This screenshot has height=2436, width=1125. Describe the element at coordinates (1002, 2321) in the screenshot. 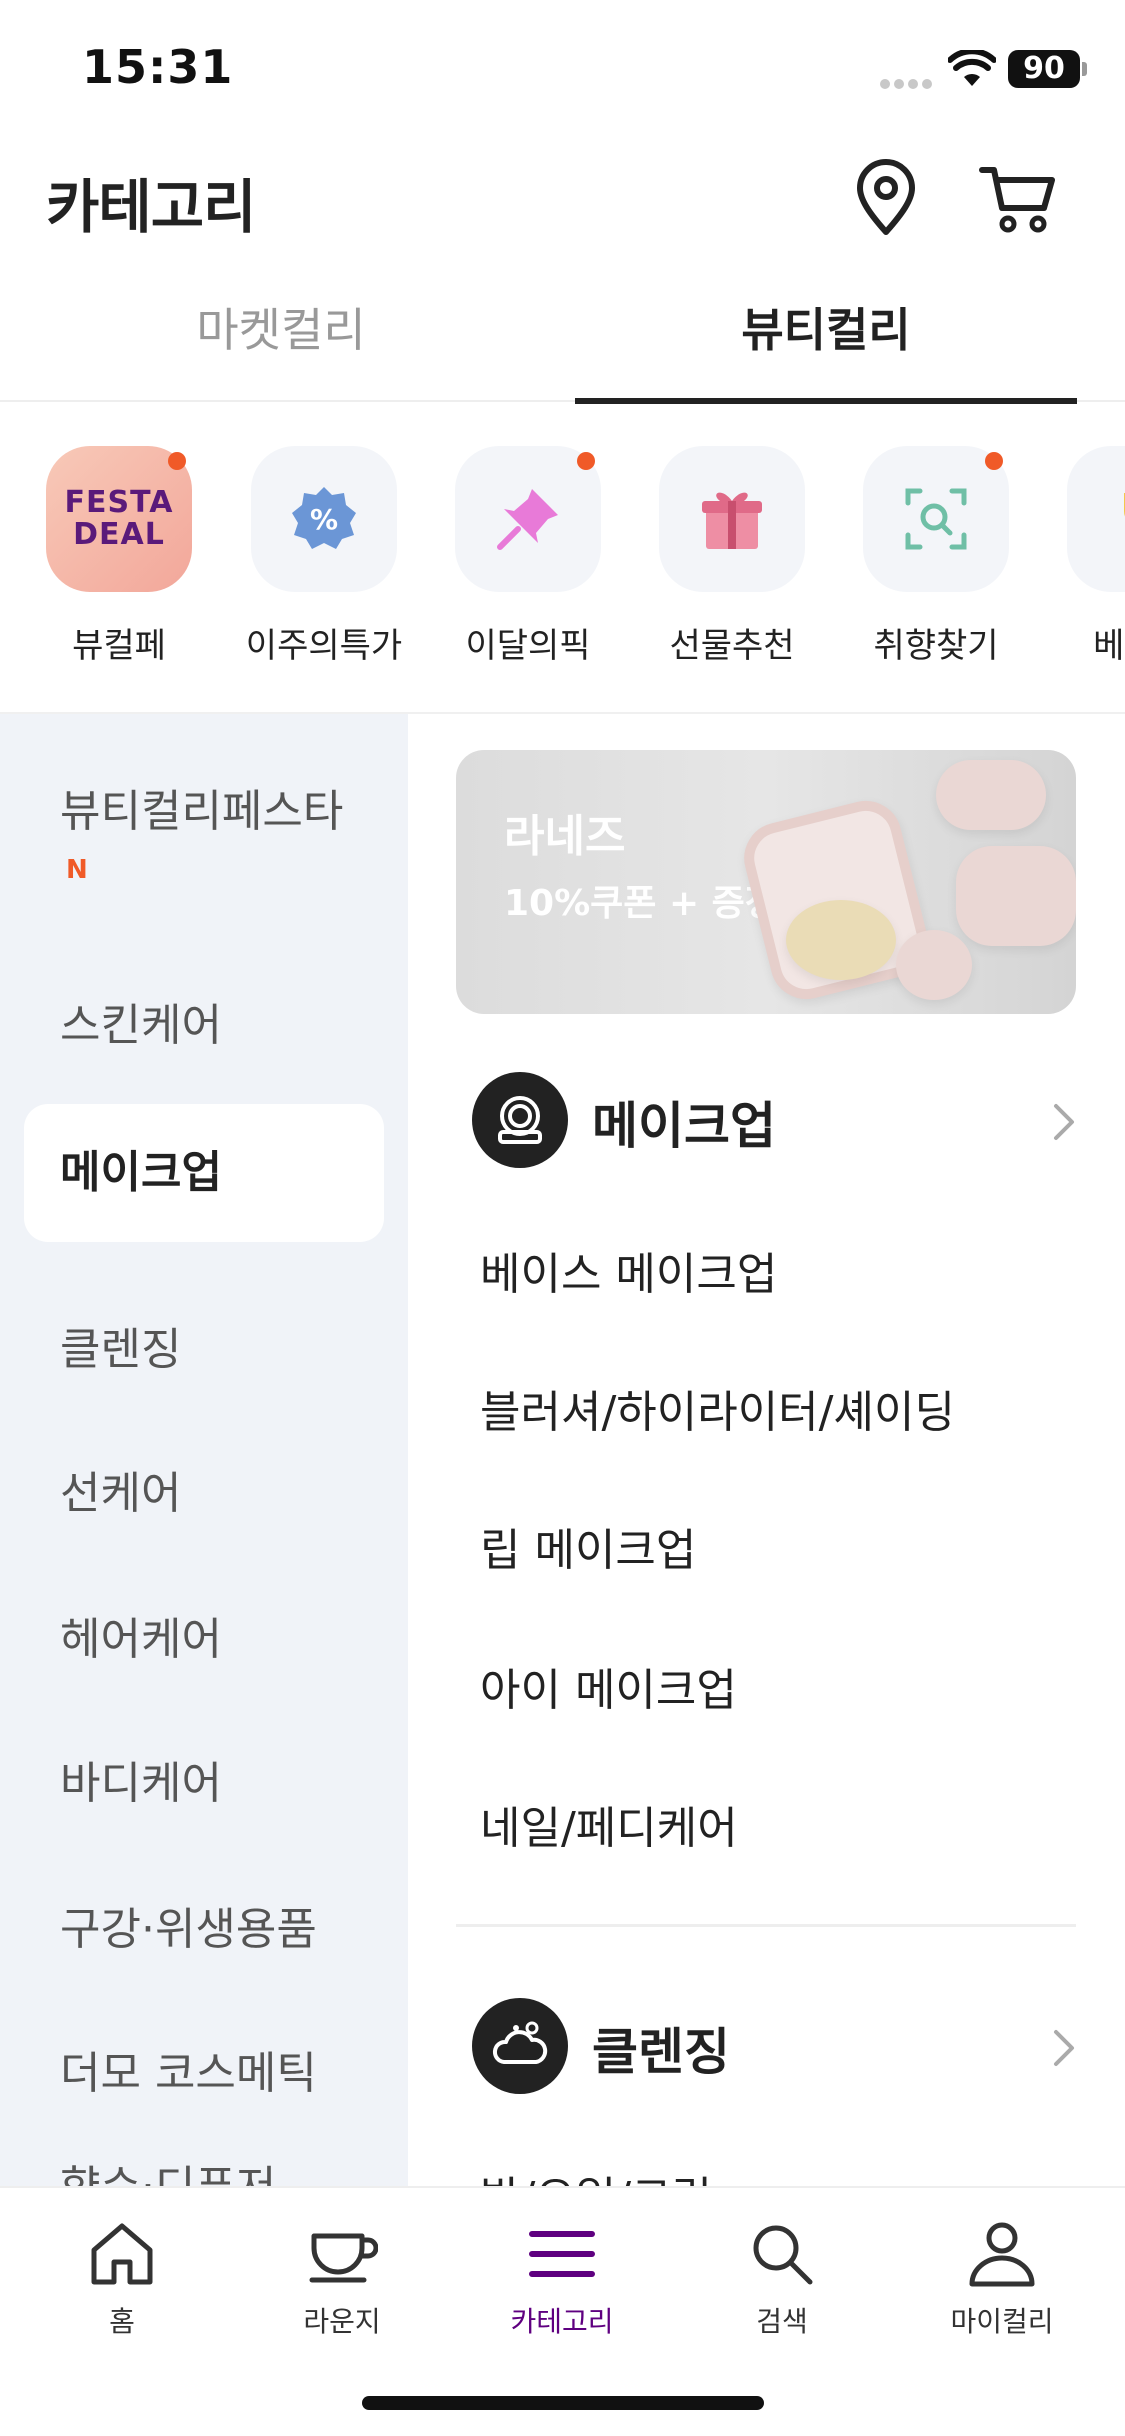

I see `nav-label: 마이컬리` at that location.